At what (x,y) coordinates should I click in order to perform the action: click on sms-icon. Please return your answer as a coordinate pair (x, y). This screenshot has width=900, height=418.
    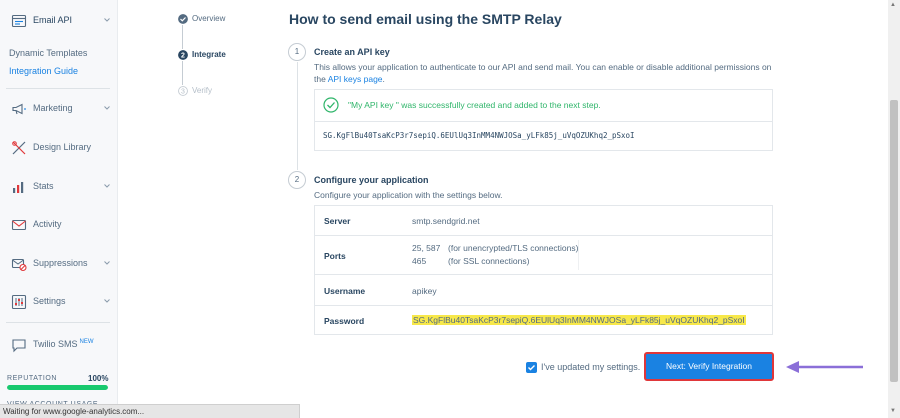
    Looking at the image, I should click on (19, 346).